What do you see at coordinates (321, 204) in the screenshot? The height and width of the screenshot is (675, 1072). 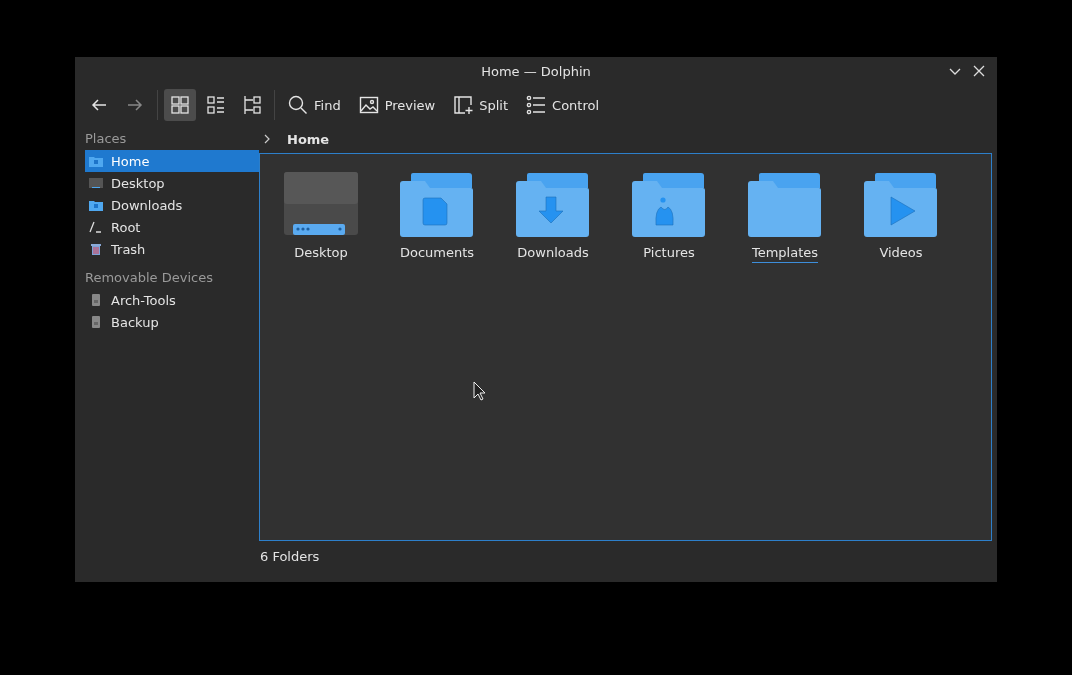 I see `desktop-icon` at bounding box center [321, 204].